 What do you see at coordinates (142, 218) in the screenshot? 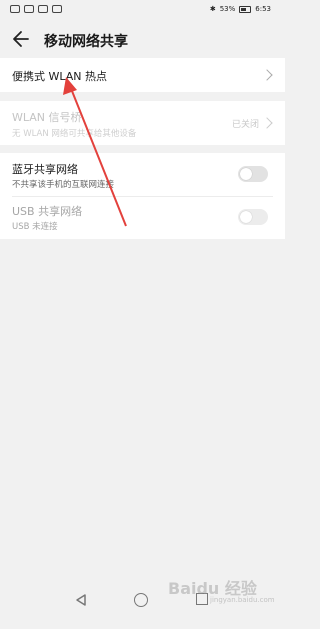
I see `usb-sharing-row: USB 共享网络 USB 未连接` at bounding box center [142, 218].